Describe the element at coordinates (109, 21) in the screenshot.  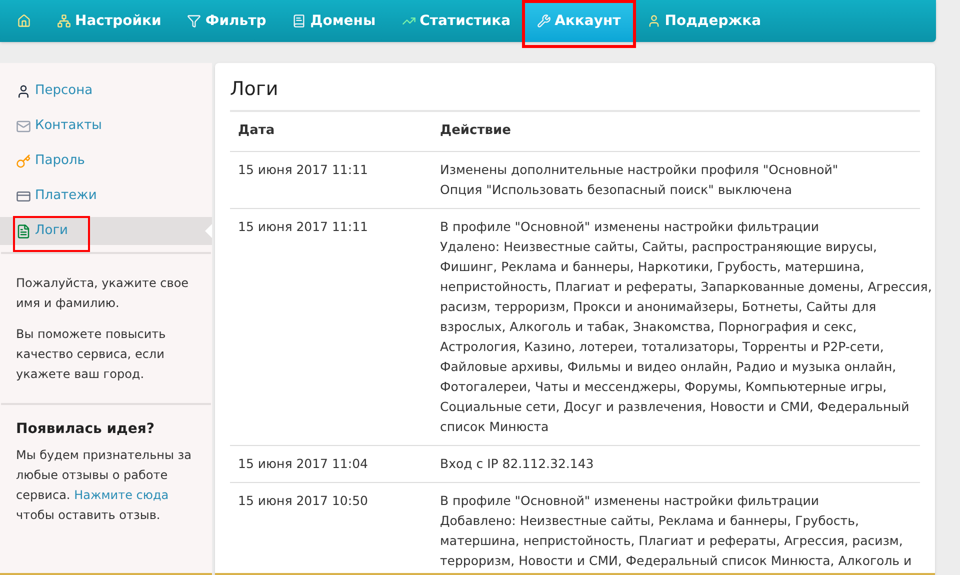
I see `nav-tab: Настройки` at that location.